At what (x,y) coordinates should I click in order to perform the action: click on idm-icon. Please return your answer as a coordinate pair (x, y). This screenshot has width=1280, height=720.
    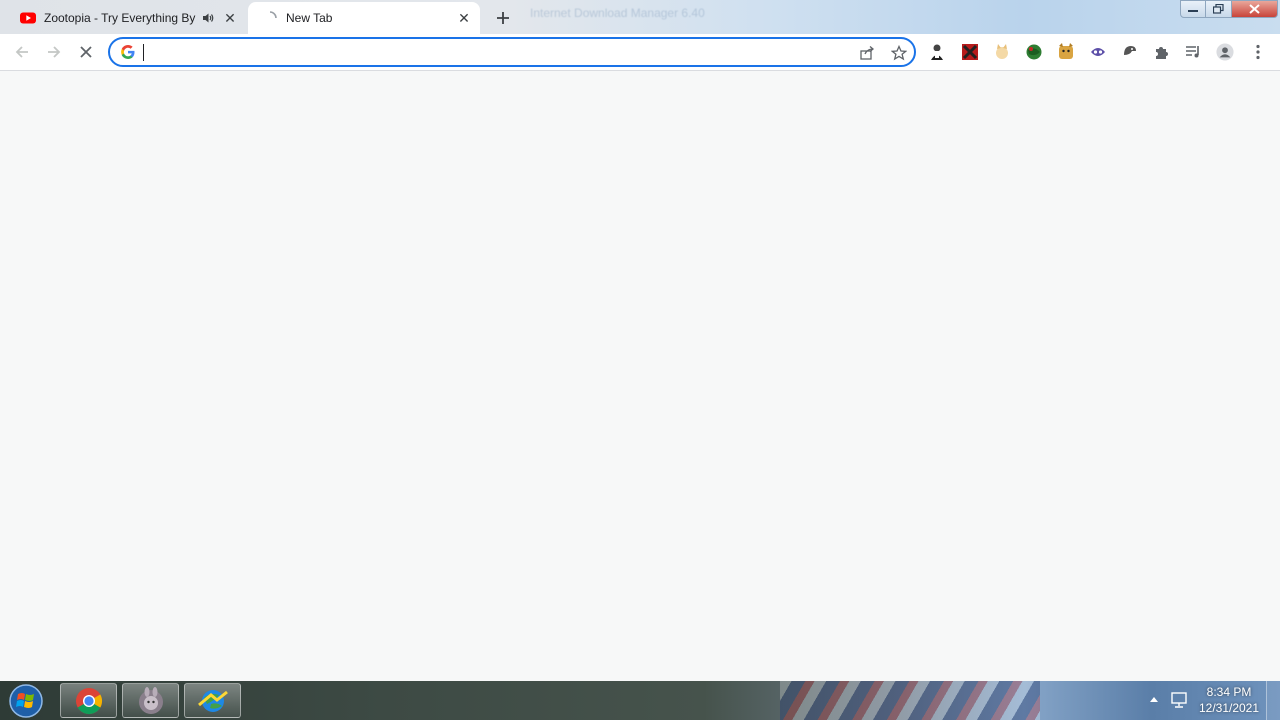
    Looking at the image, I should click on (212, 700).